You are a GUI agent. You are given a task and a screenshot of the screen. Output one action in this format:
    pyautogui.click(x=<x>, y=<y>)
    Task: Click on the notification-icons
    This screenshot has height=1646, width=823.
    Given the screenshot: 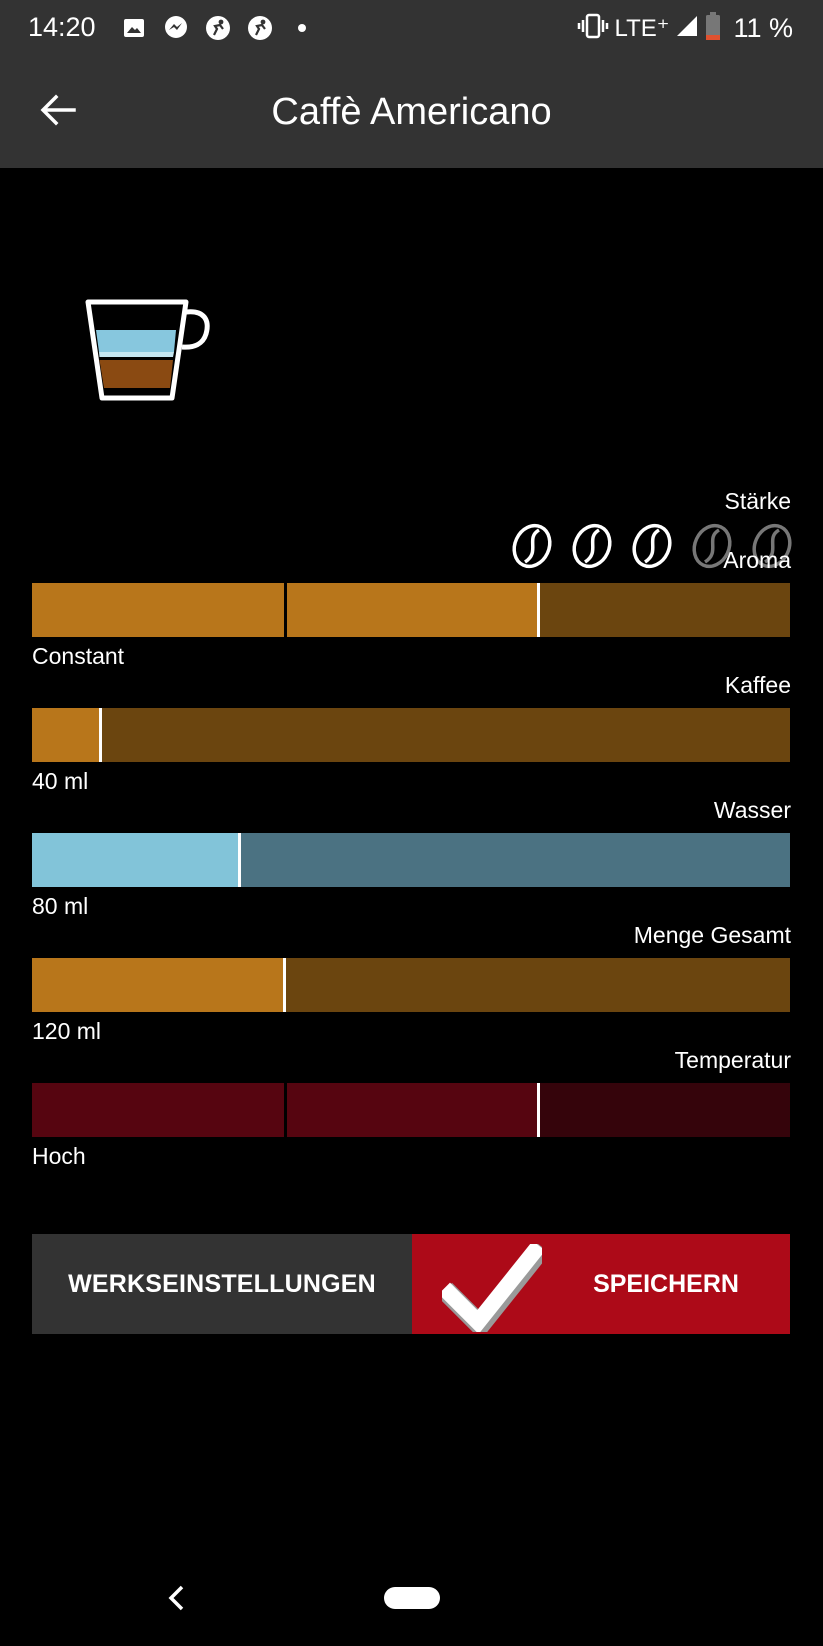 What is the action you would take?
    pyautogui.click(x=218, y=28)
    